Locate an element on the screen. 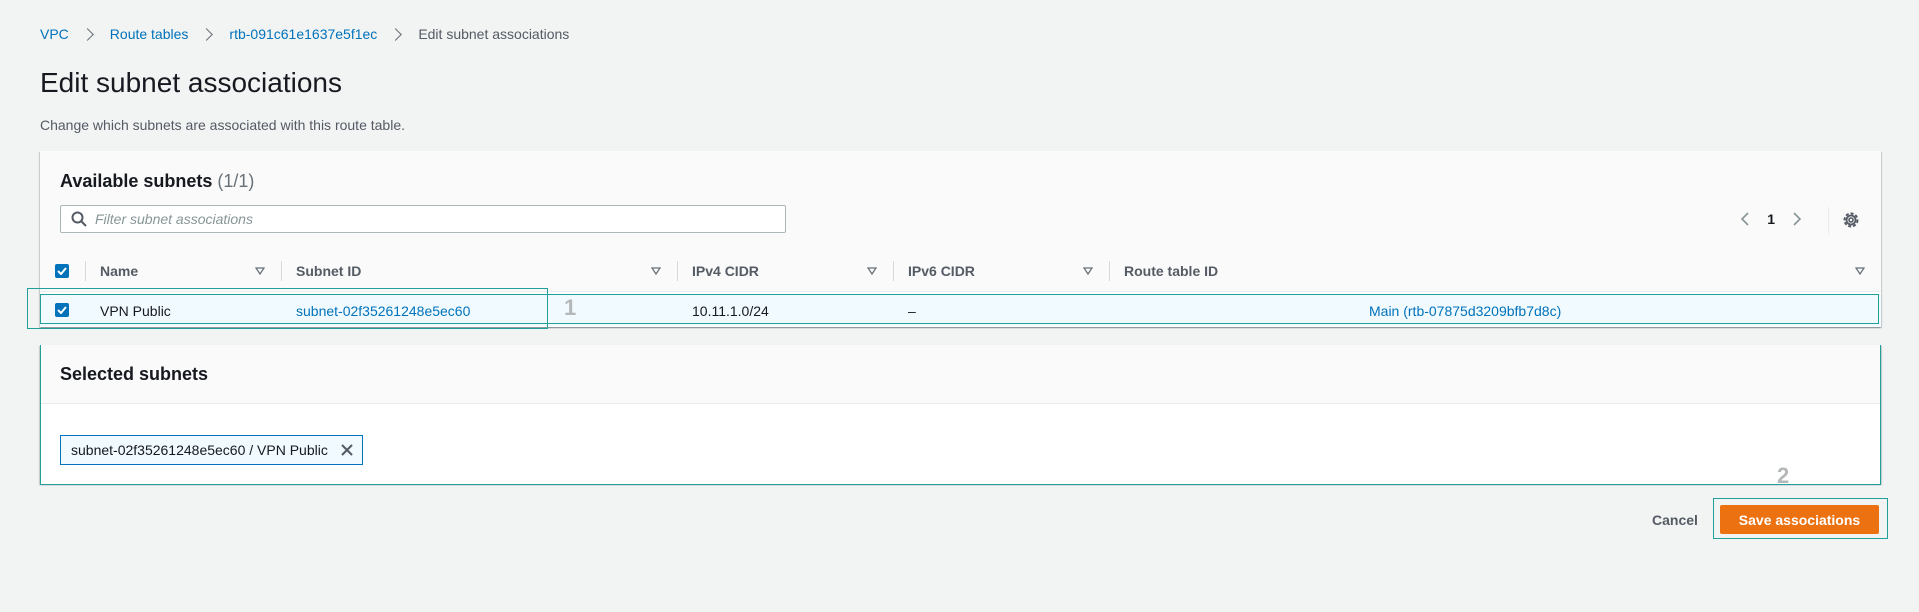 The height and width of the screenshot is (612, 1919). column-label: IPv4 CIDR is located at coordinates (725, 271).